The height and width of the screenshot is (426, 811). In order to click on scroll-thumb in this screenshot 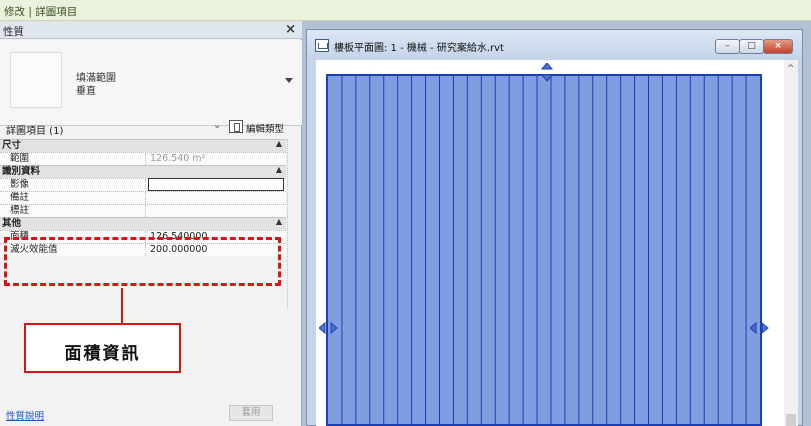, I will do `click(791, 420)`.